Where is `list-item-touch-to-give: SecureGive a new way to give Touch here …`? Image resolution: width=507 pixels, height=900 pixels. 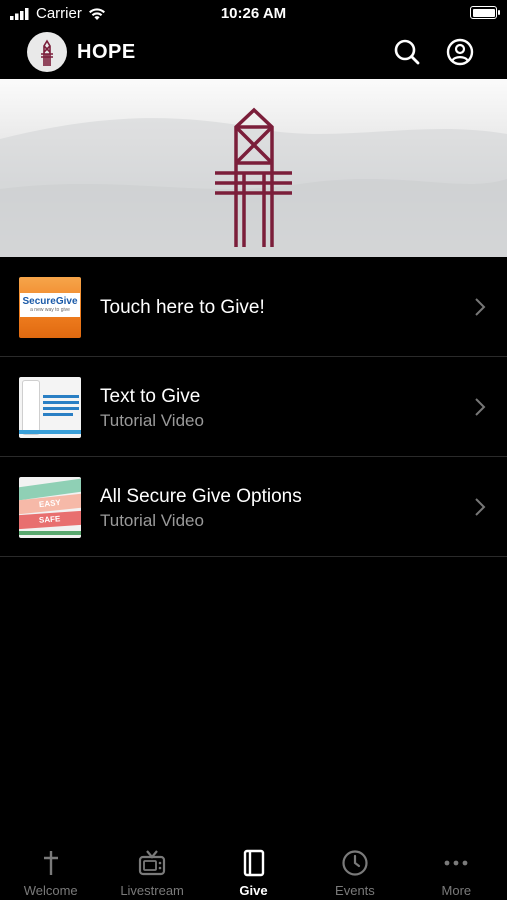 list-item-touch-to-give: SecureGive a new way to give Touch here … is located at coordinates (253, 307).